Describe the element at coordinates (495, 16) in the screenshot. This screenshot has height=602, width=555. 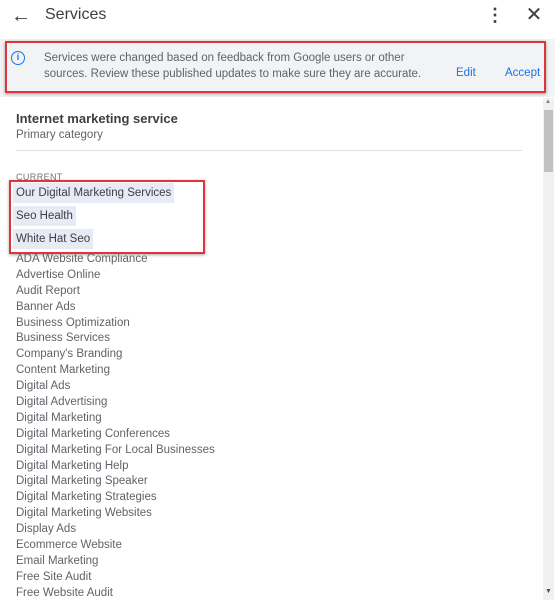
I see `more-vert-icon: ⋮` at that location.